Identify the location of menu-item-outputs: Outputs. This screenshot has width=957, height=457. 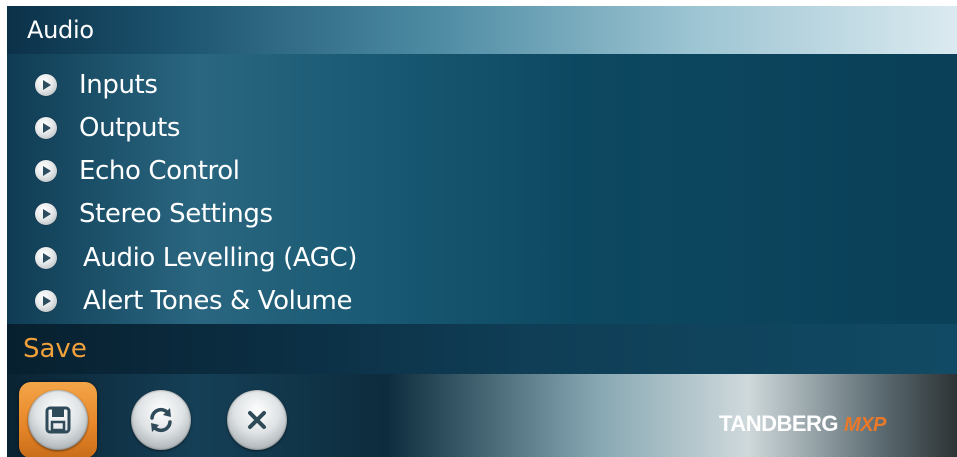
(107, 128).